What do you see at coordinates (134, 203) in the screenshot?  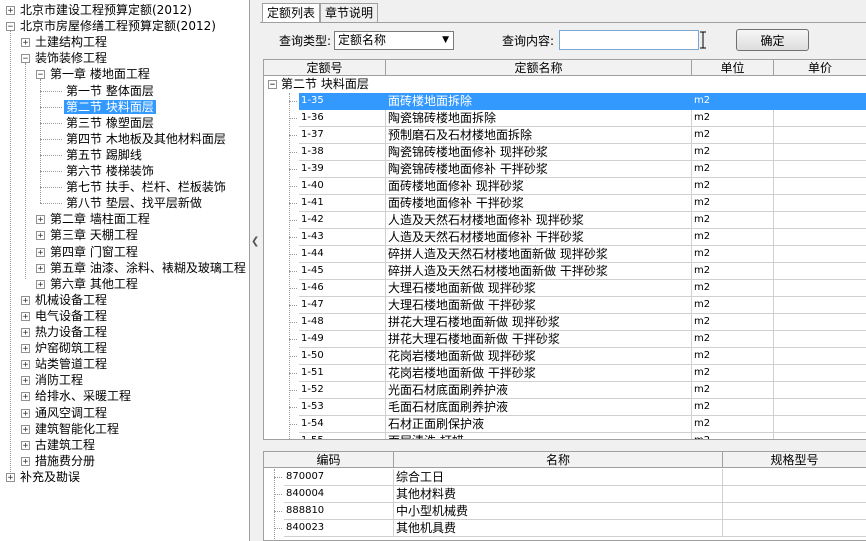 I see `tree-node: 第八节 垫层、找平层新做` at bounding box center [134, 203].